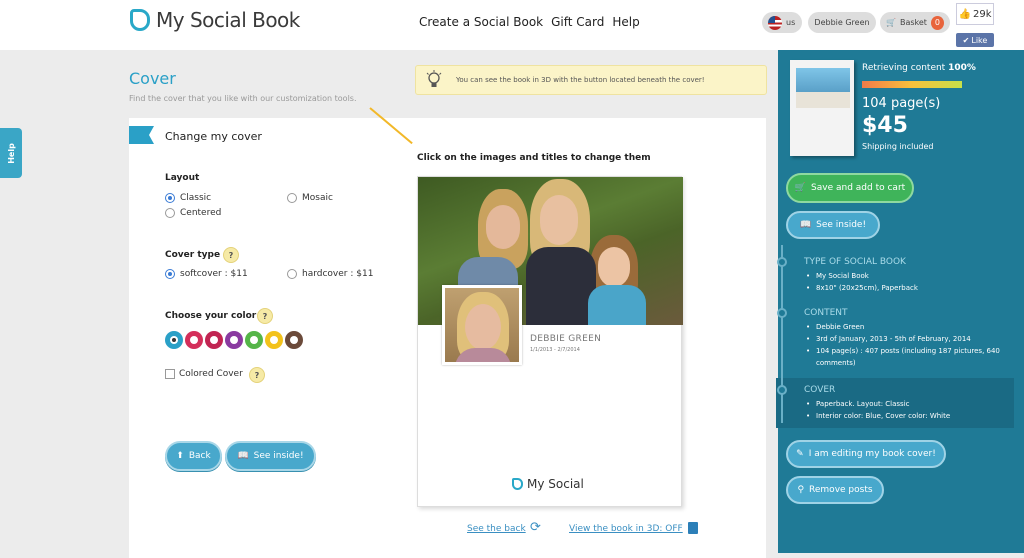 This screenshot has width=1024, height=558. What do you see at coordinates (975, 14) in the screenshot?
I see `like-count: 👍 29k` at bounding box center [975, 14].